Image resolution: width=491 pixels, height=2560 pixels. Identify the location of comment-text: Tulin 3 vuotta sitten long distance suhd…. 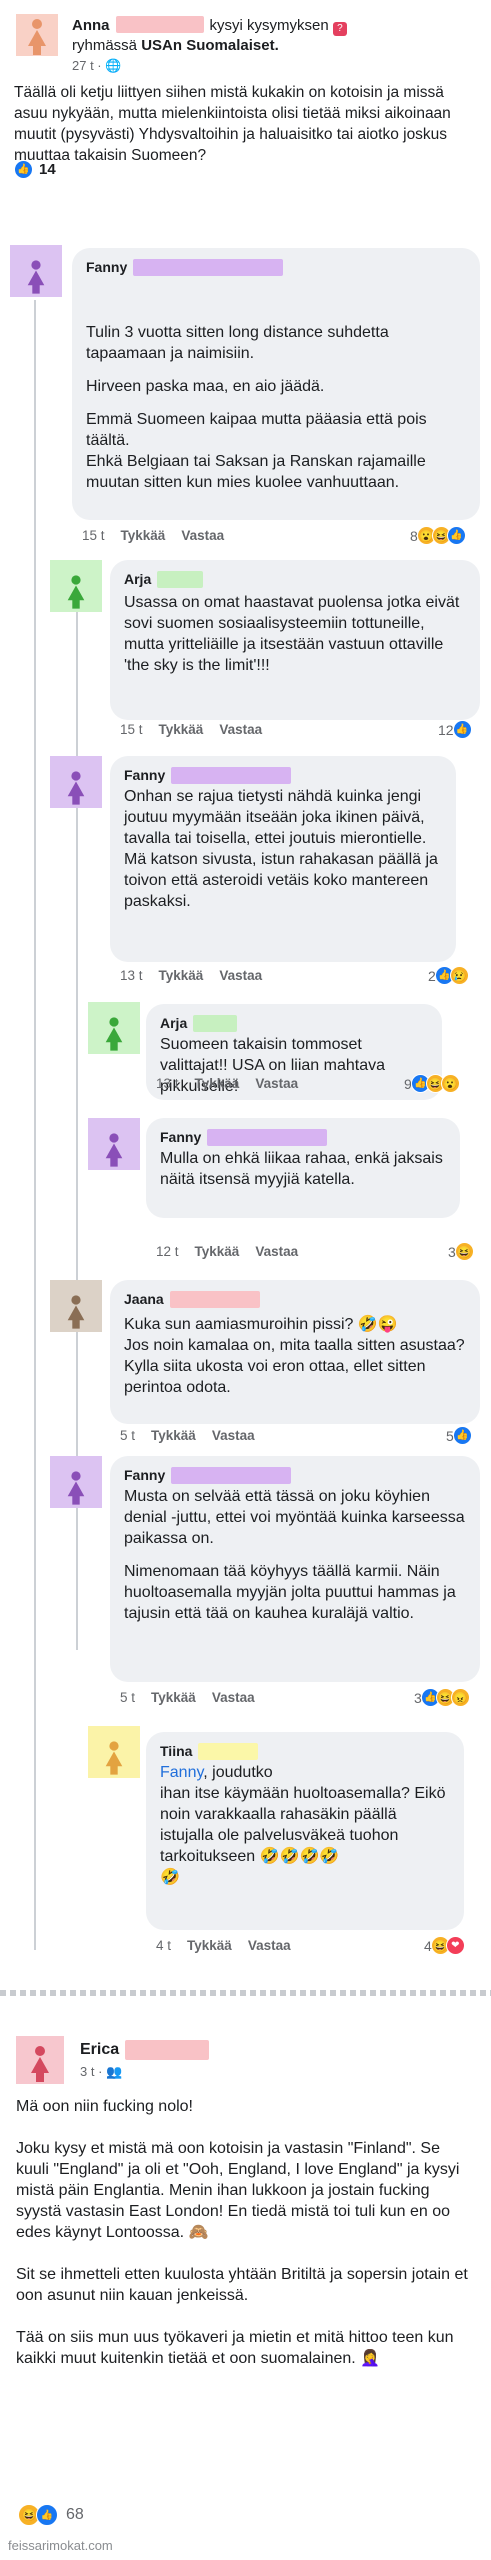
(256, 407).